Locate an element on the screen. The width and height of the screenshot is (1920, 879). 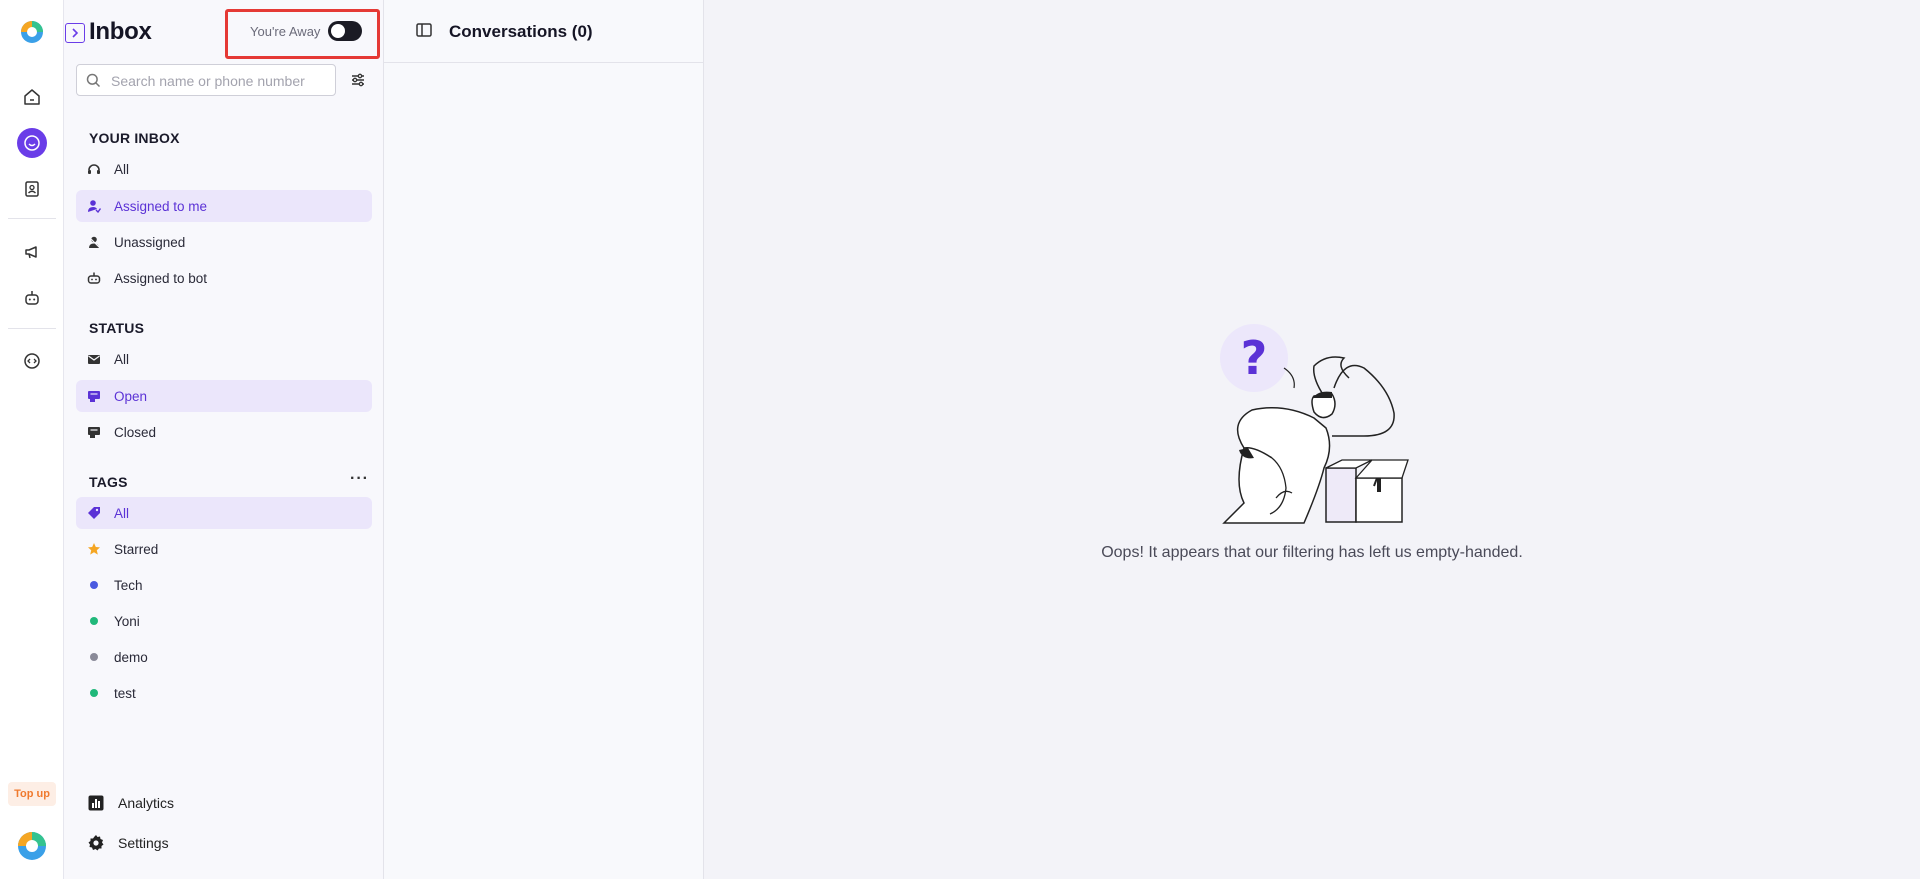
inbox-item-label: Assigned to me is located at coordinates (161, 206).